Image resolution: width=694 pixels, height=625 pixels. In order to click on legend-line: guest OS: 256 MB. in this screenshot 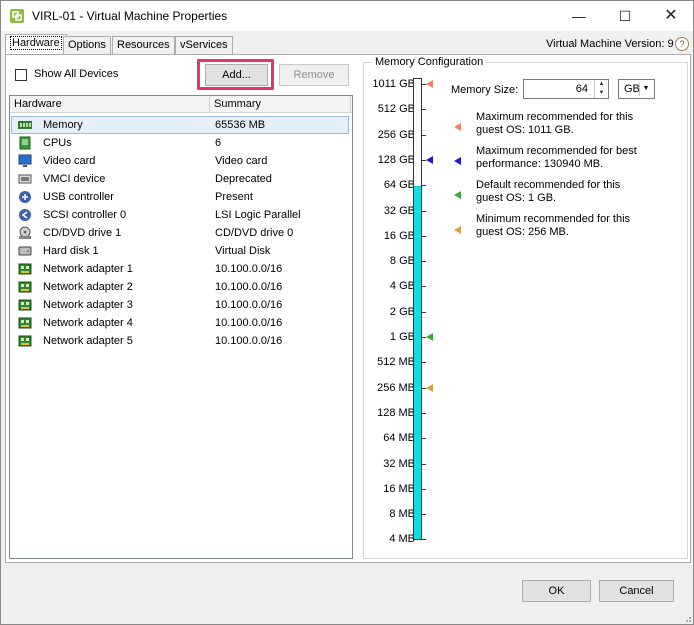, I will do `click(522, 232)`.